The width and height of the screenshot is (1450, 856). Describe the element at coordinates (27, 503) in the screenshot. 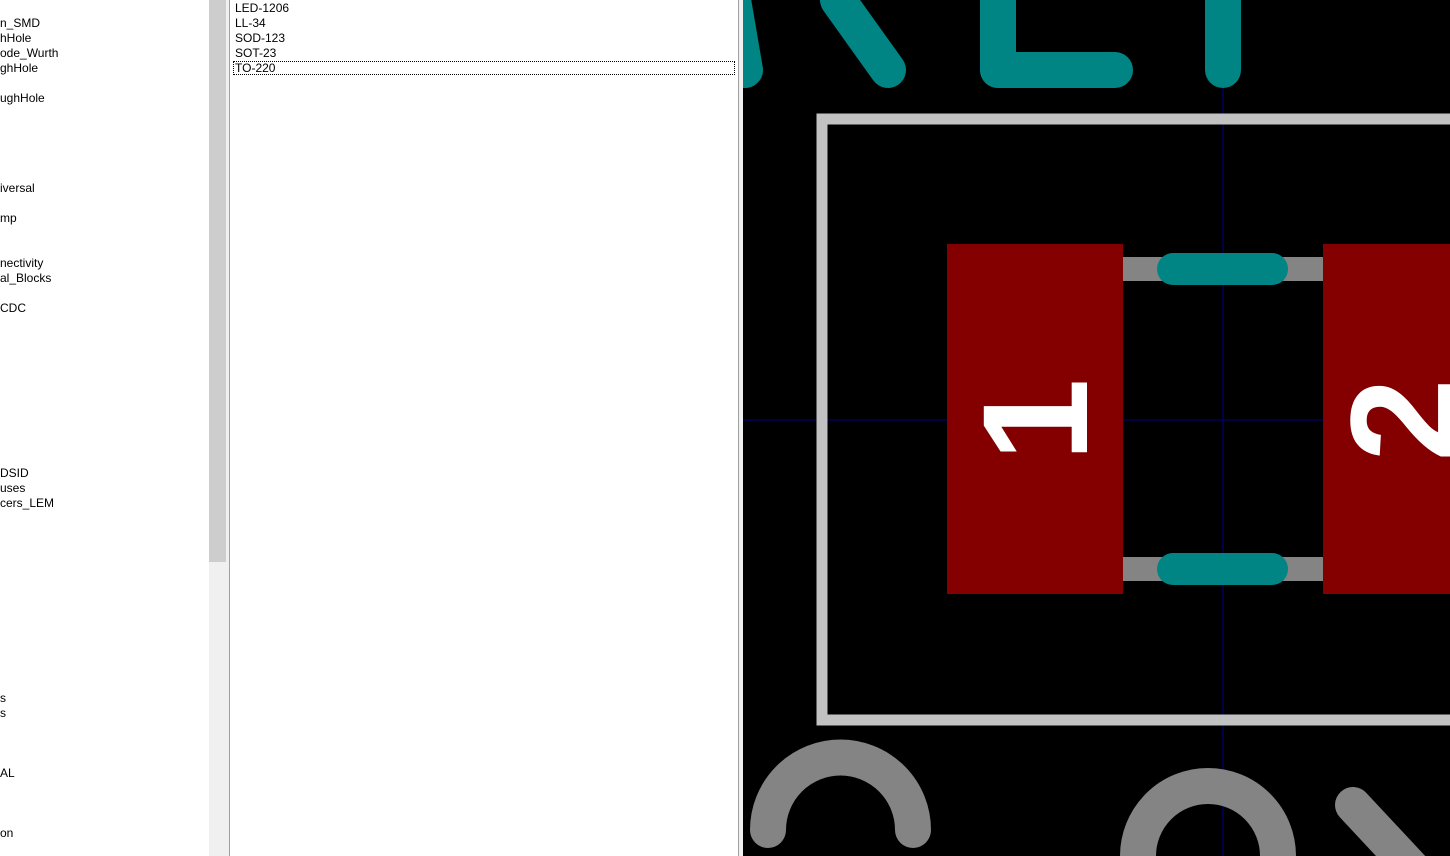

I see `library-list-item: cers_LEM` at that location.